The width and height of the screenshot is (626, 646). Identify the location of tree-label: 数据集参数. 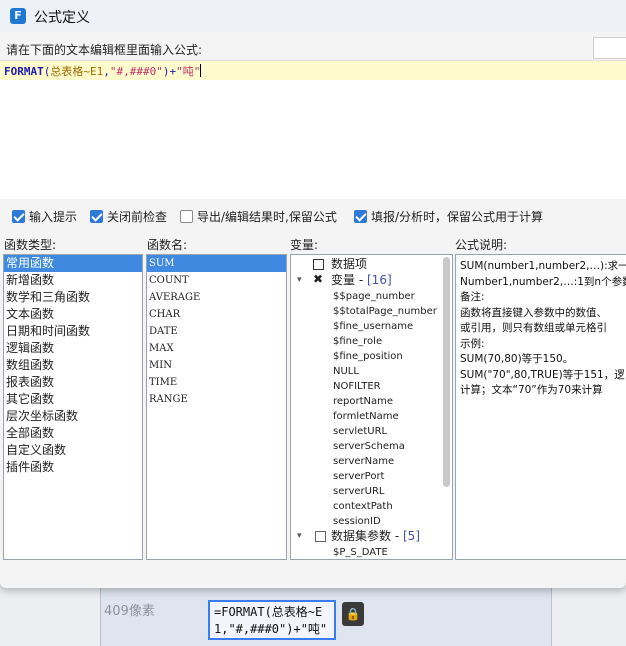
(361, 536).